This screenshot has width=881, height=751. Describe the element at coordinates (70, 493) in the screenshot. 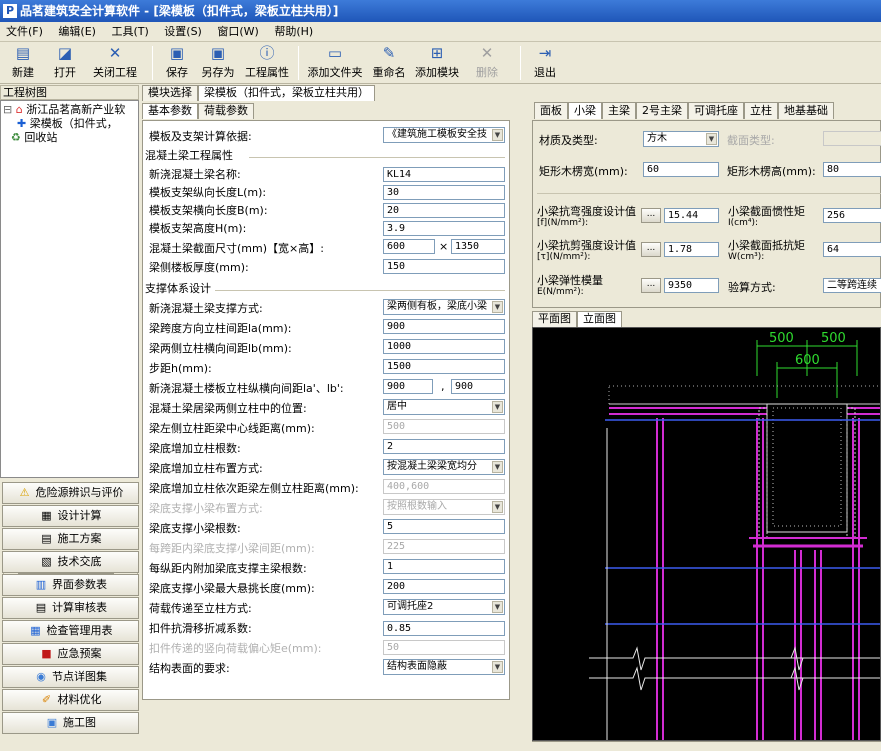

I see `hazard-assessment-button: ⚠ 危险源辨识与评价` at that location.